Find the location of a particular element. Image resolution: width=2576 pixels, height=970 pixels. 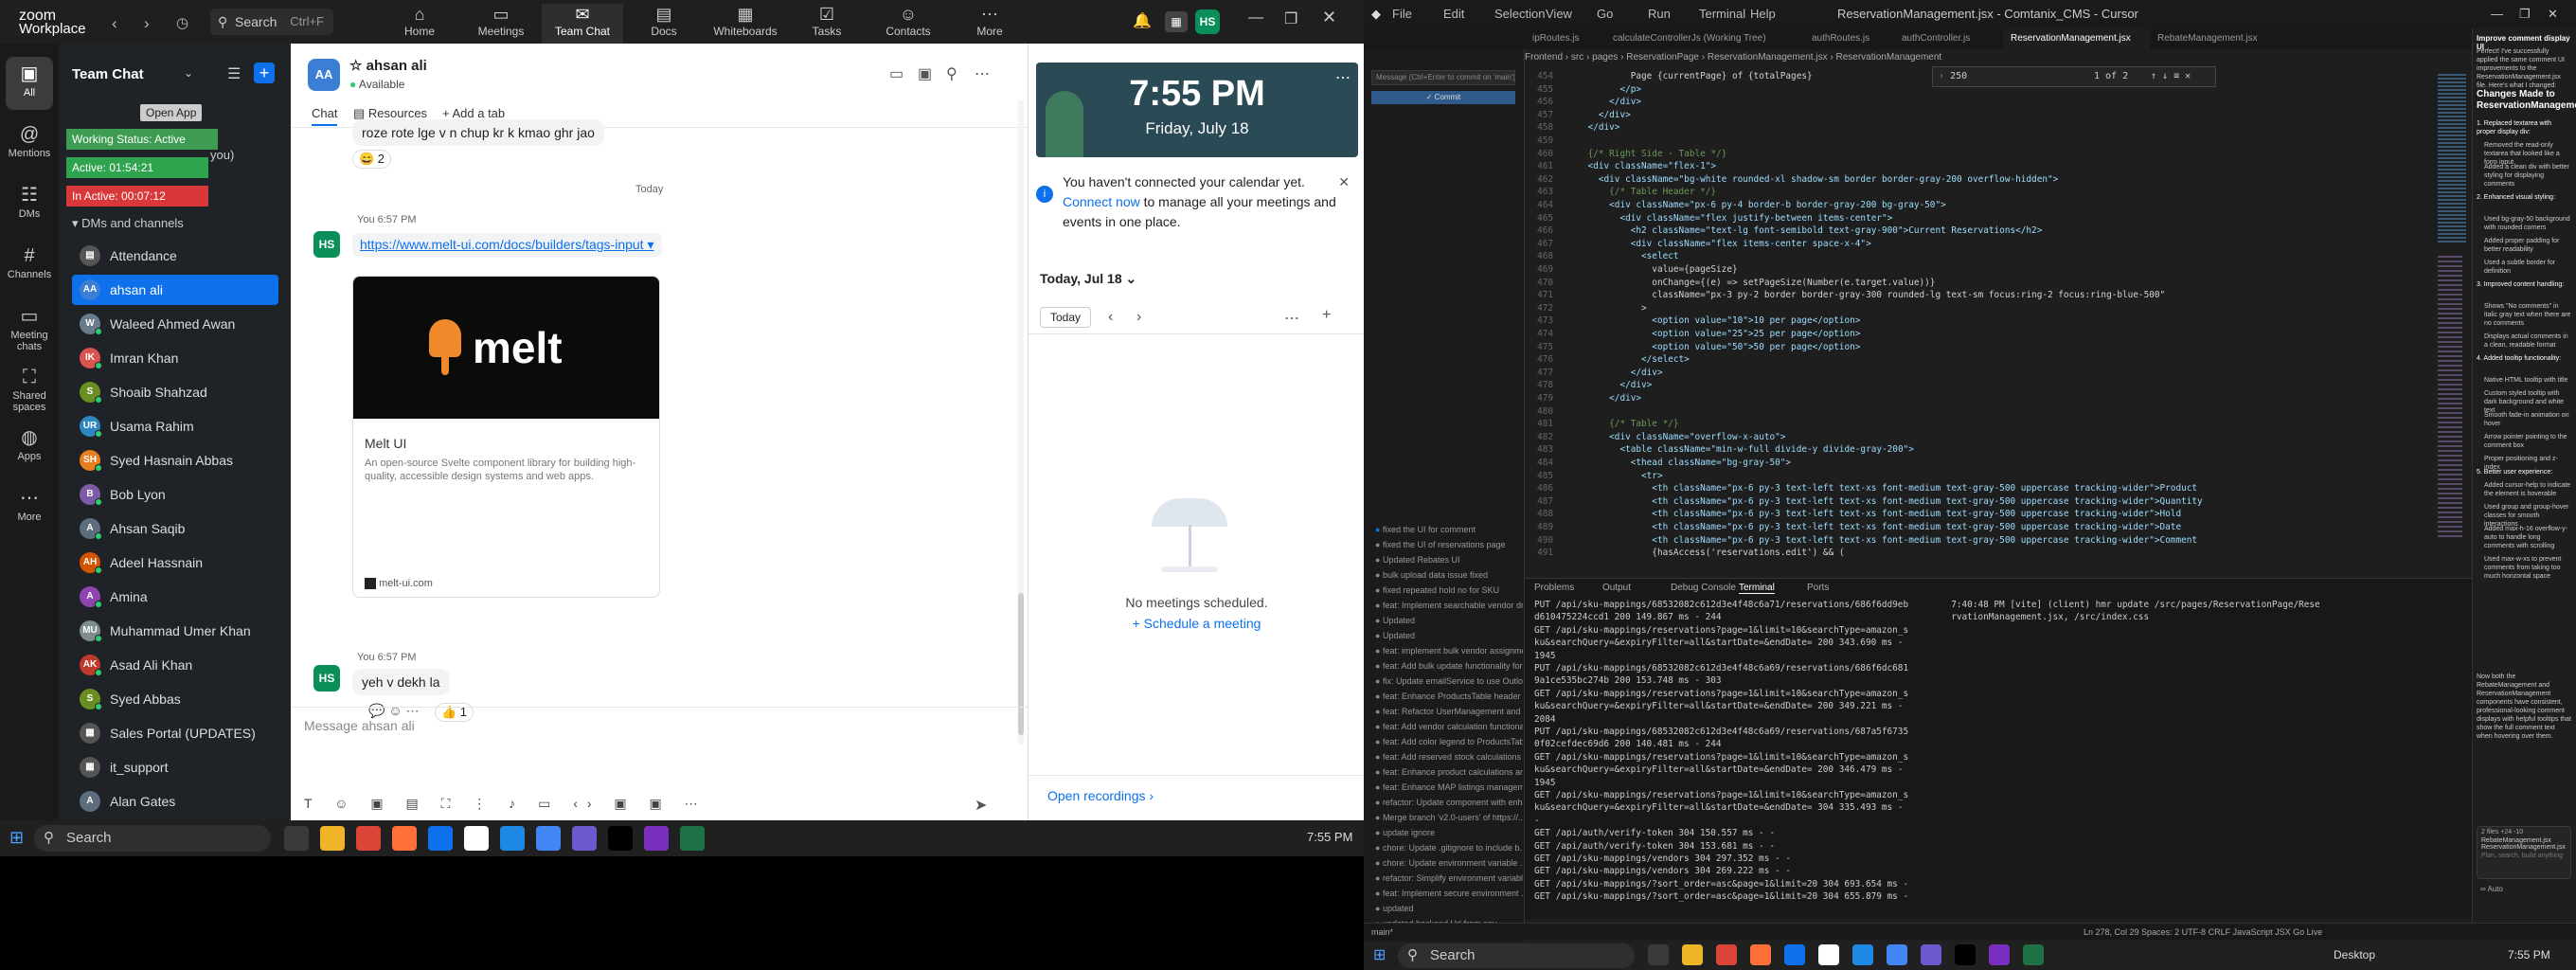

sidebar-item-asad-ali-khan: AK Asad Ali Khan is located at coordinates (175, 665).